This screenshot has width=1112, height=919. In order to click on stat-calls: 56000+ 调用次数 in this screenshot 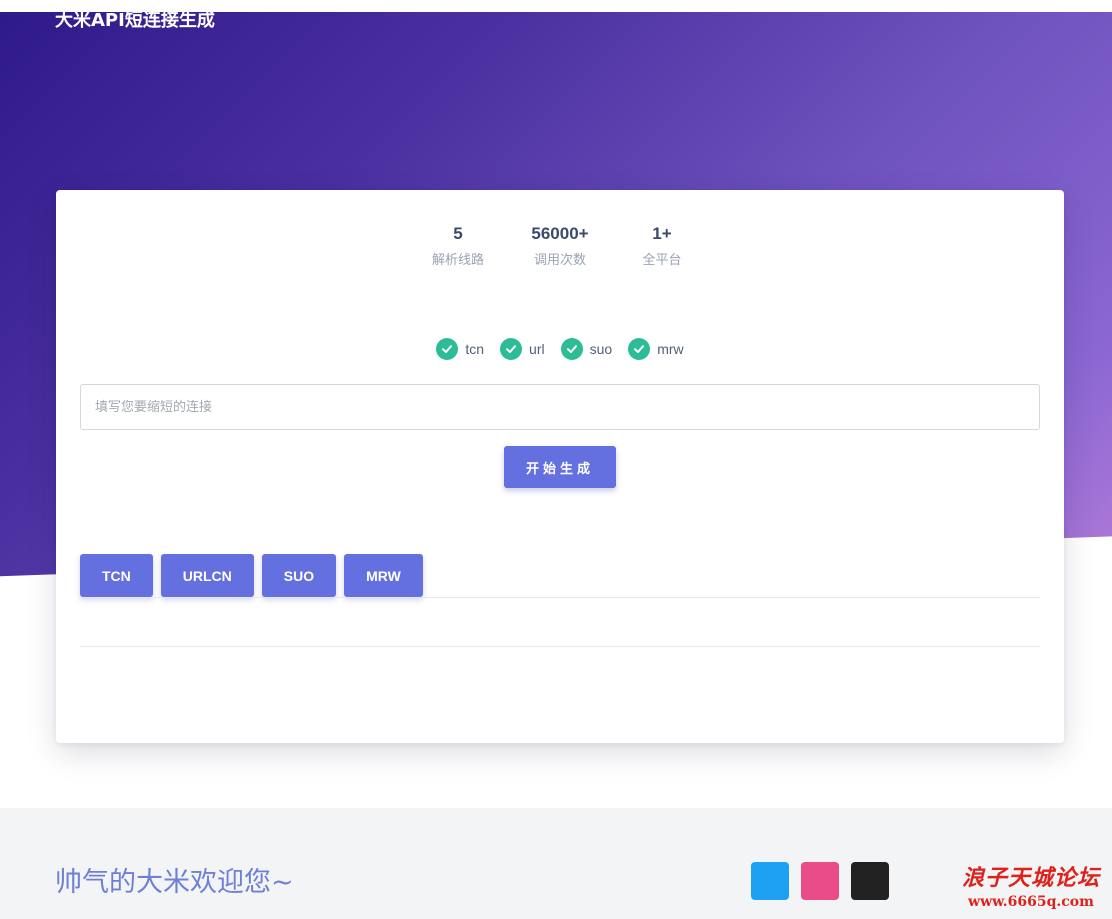, I will do `click(560, 246)`.